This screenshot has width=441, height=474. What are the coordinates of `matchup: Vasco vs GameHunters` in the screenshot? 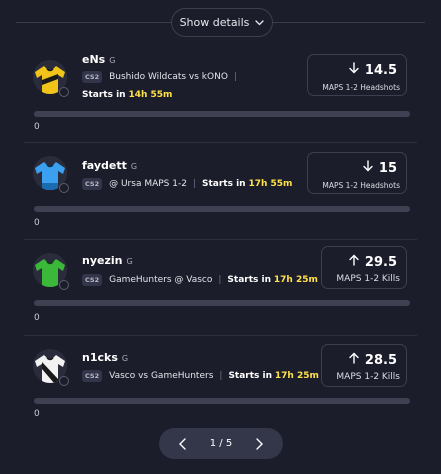 It's located at (161, 376).